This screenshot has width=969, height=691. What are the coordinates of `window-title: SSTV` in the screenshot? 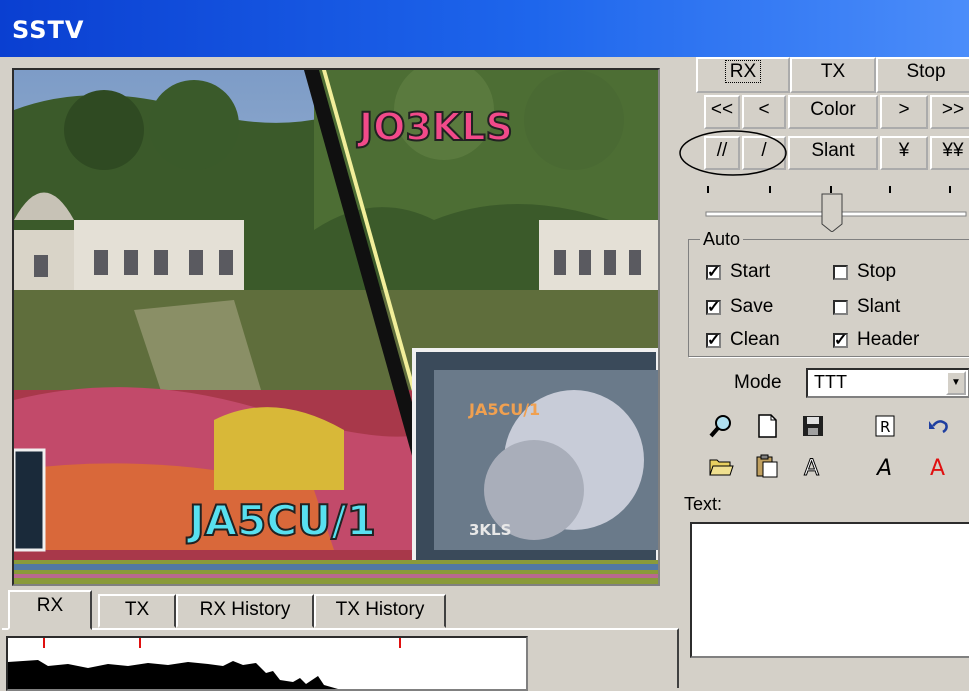 It's located at (48, 30).